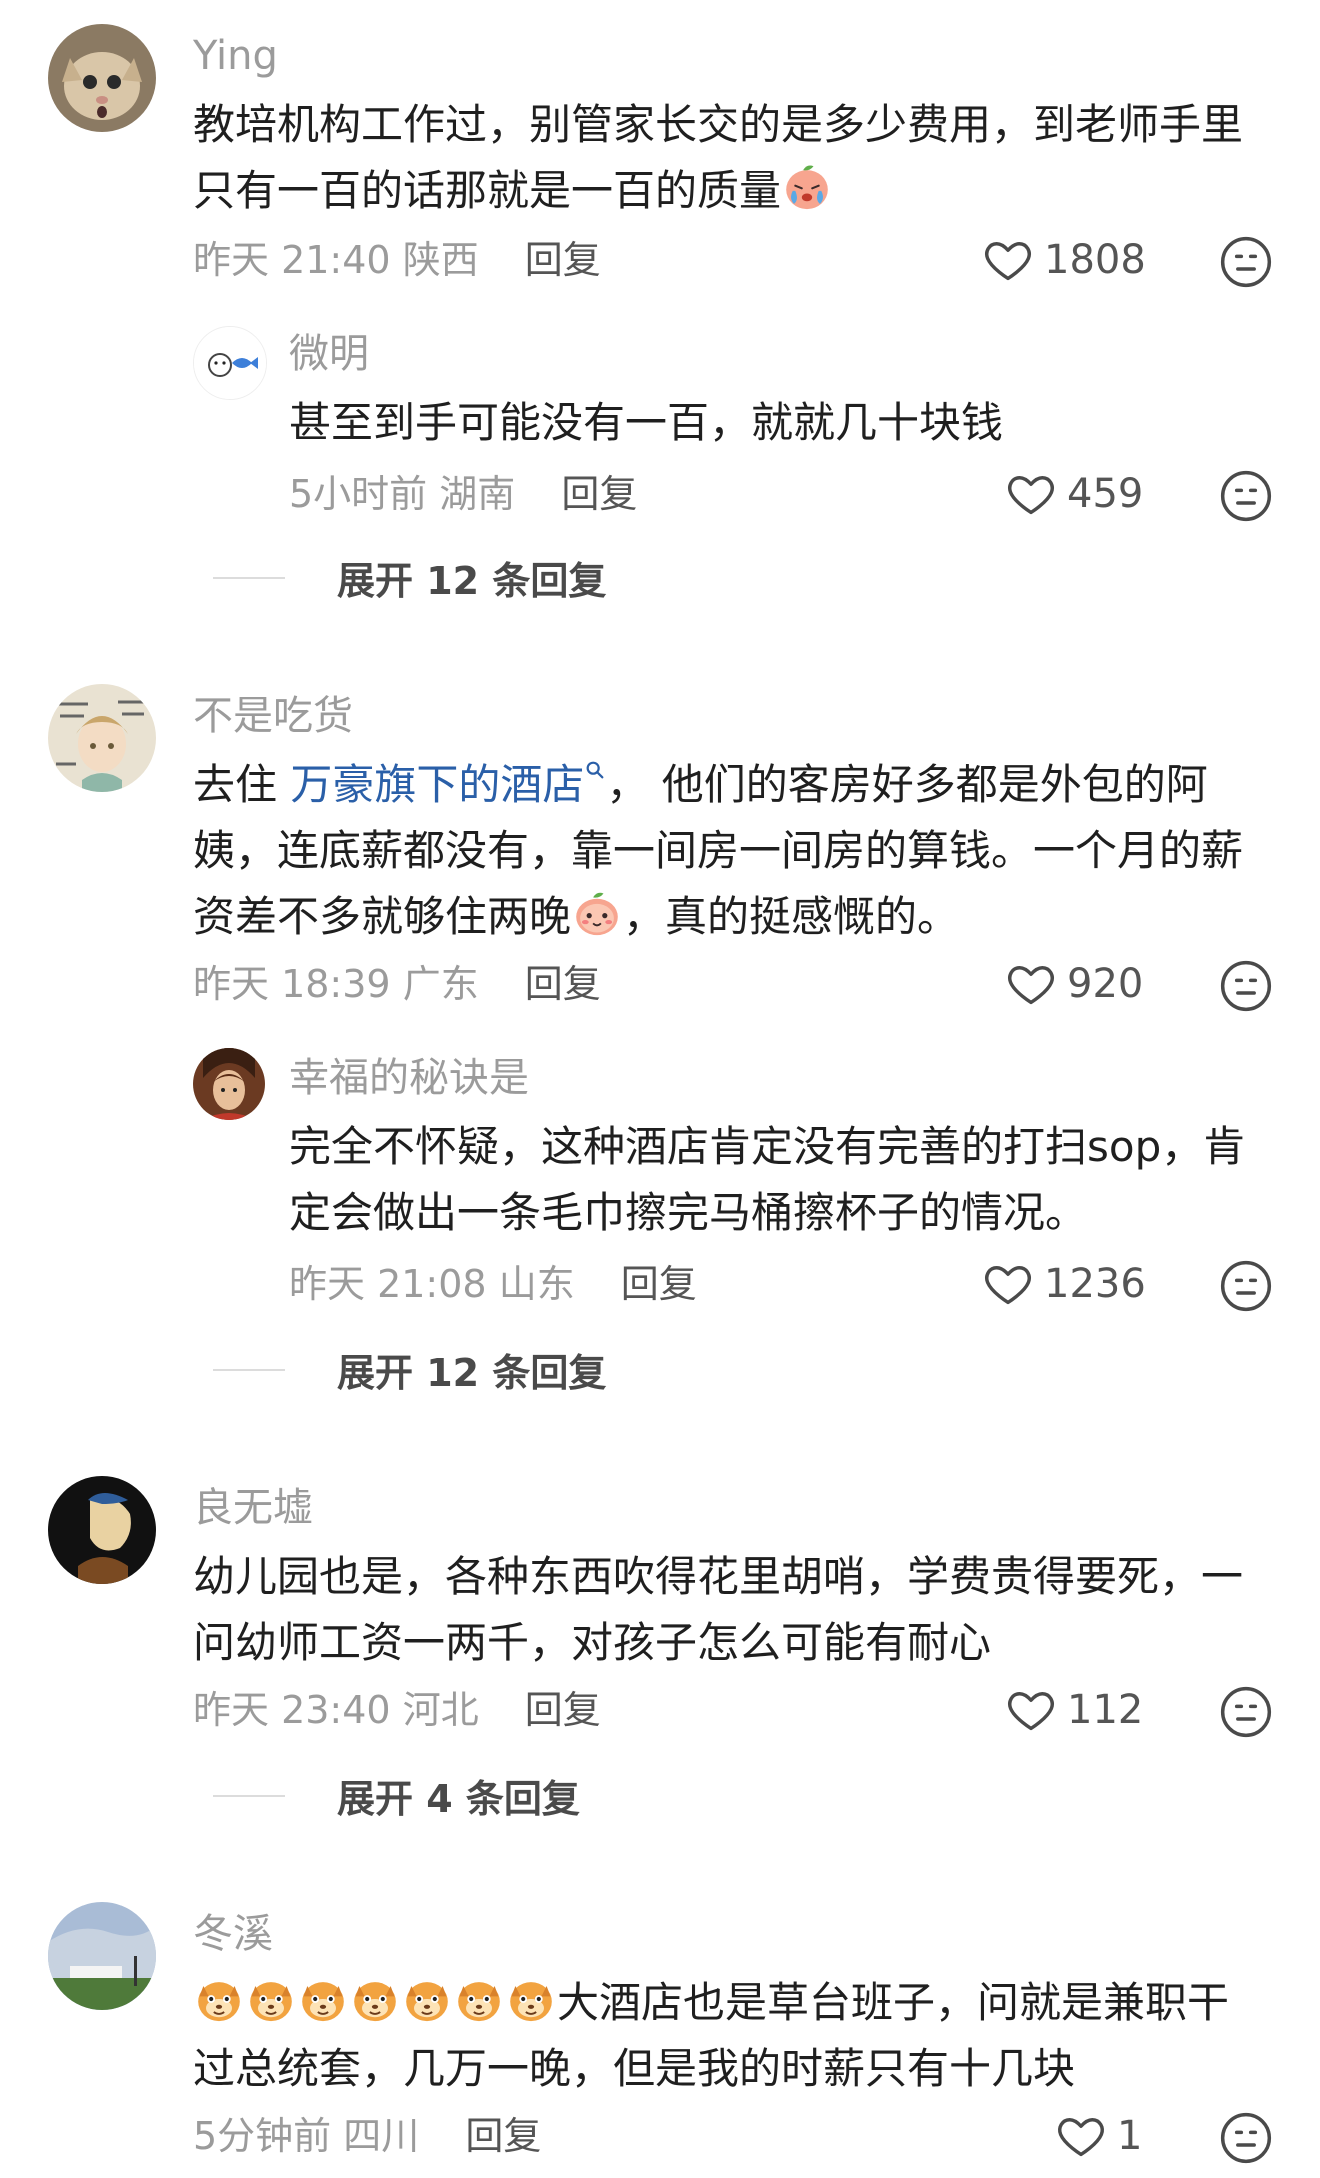  What do you see at coordinates (458, 1799) in the screenshot?
I see `expand-label: 展开 4 条回复` at bounding box center [458, 1799].